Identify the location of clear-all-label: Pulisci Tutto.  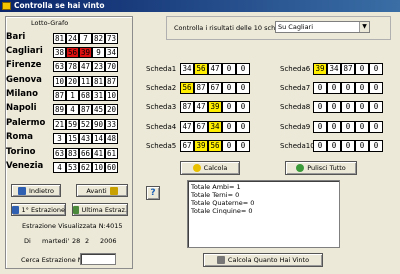
(326, 168).